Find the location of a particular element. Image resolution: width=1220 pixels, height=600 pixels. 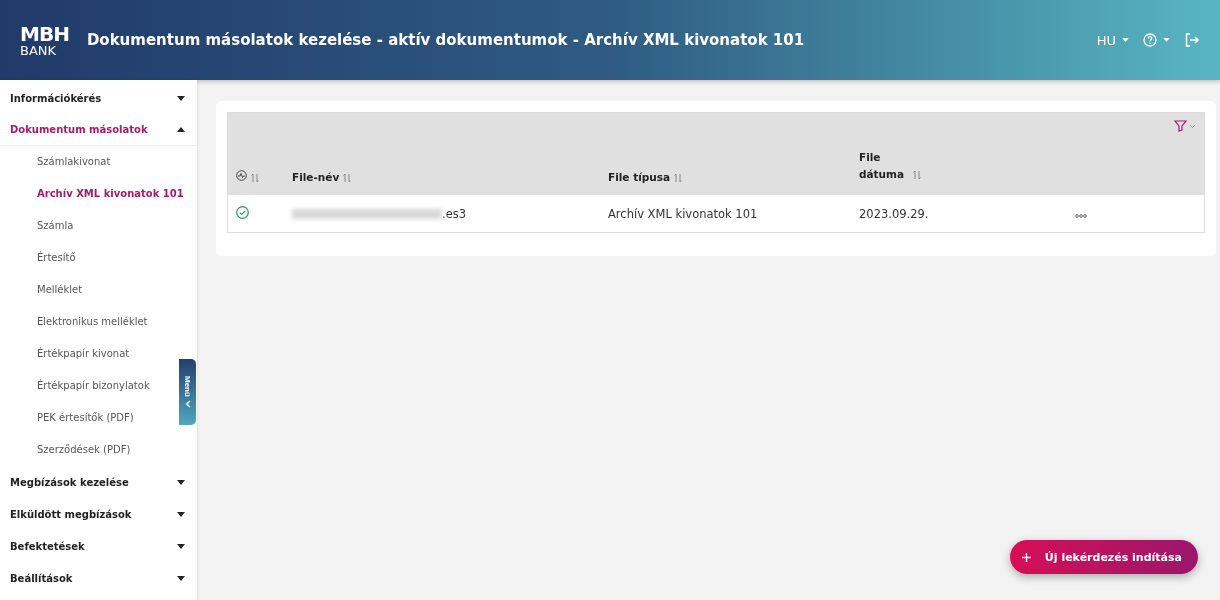

table-cell: Archív XML kivonatok 101 is located at coordinates (725, 214).